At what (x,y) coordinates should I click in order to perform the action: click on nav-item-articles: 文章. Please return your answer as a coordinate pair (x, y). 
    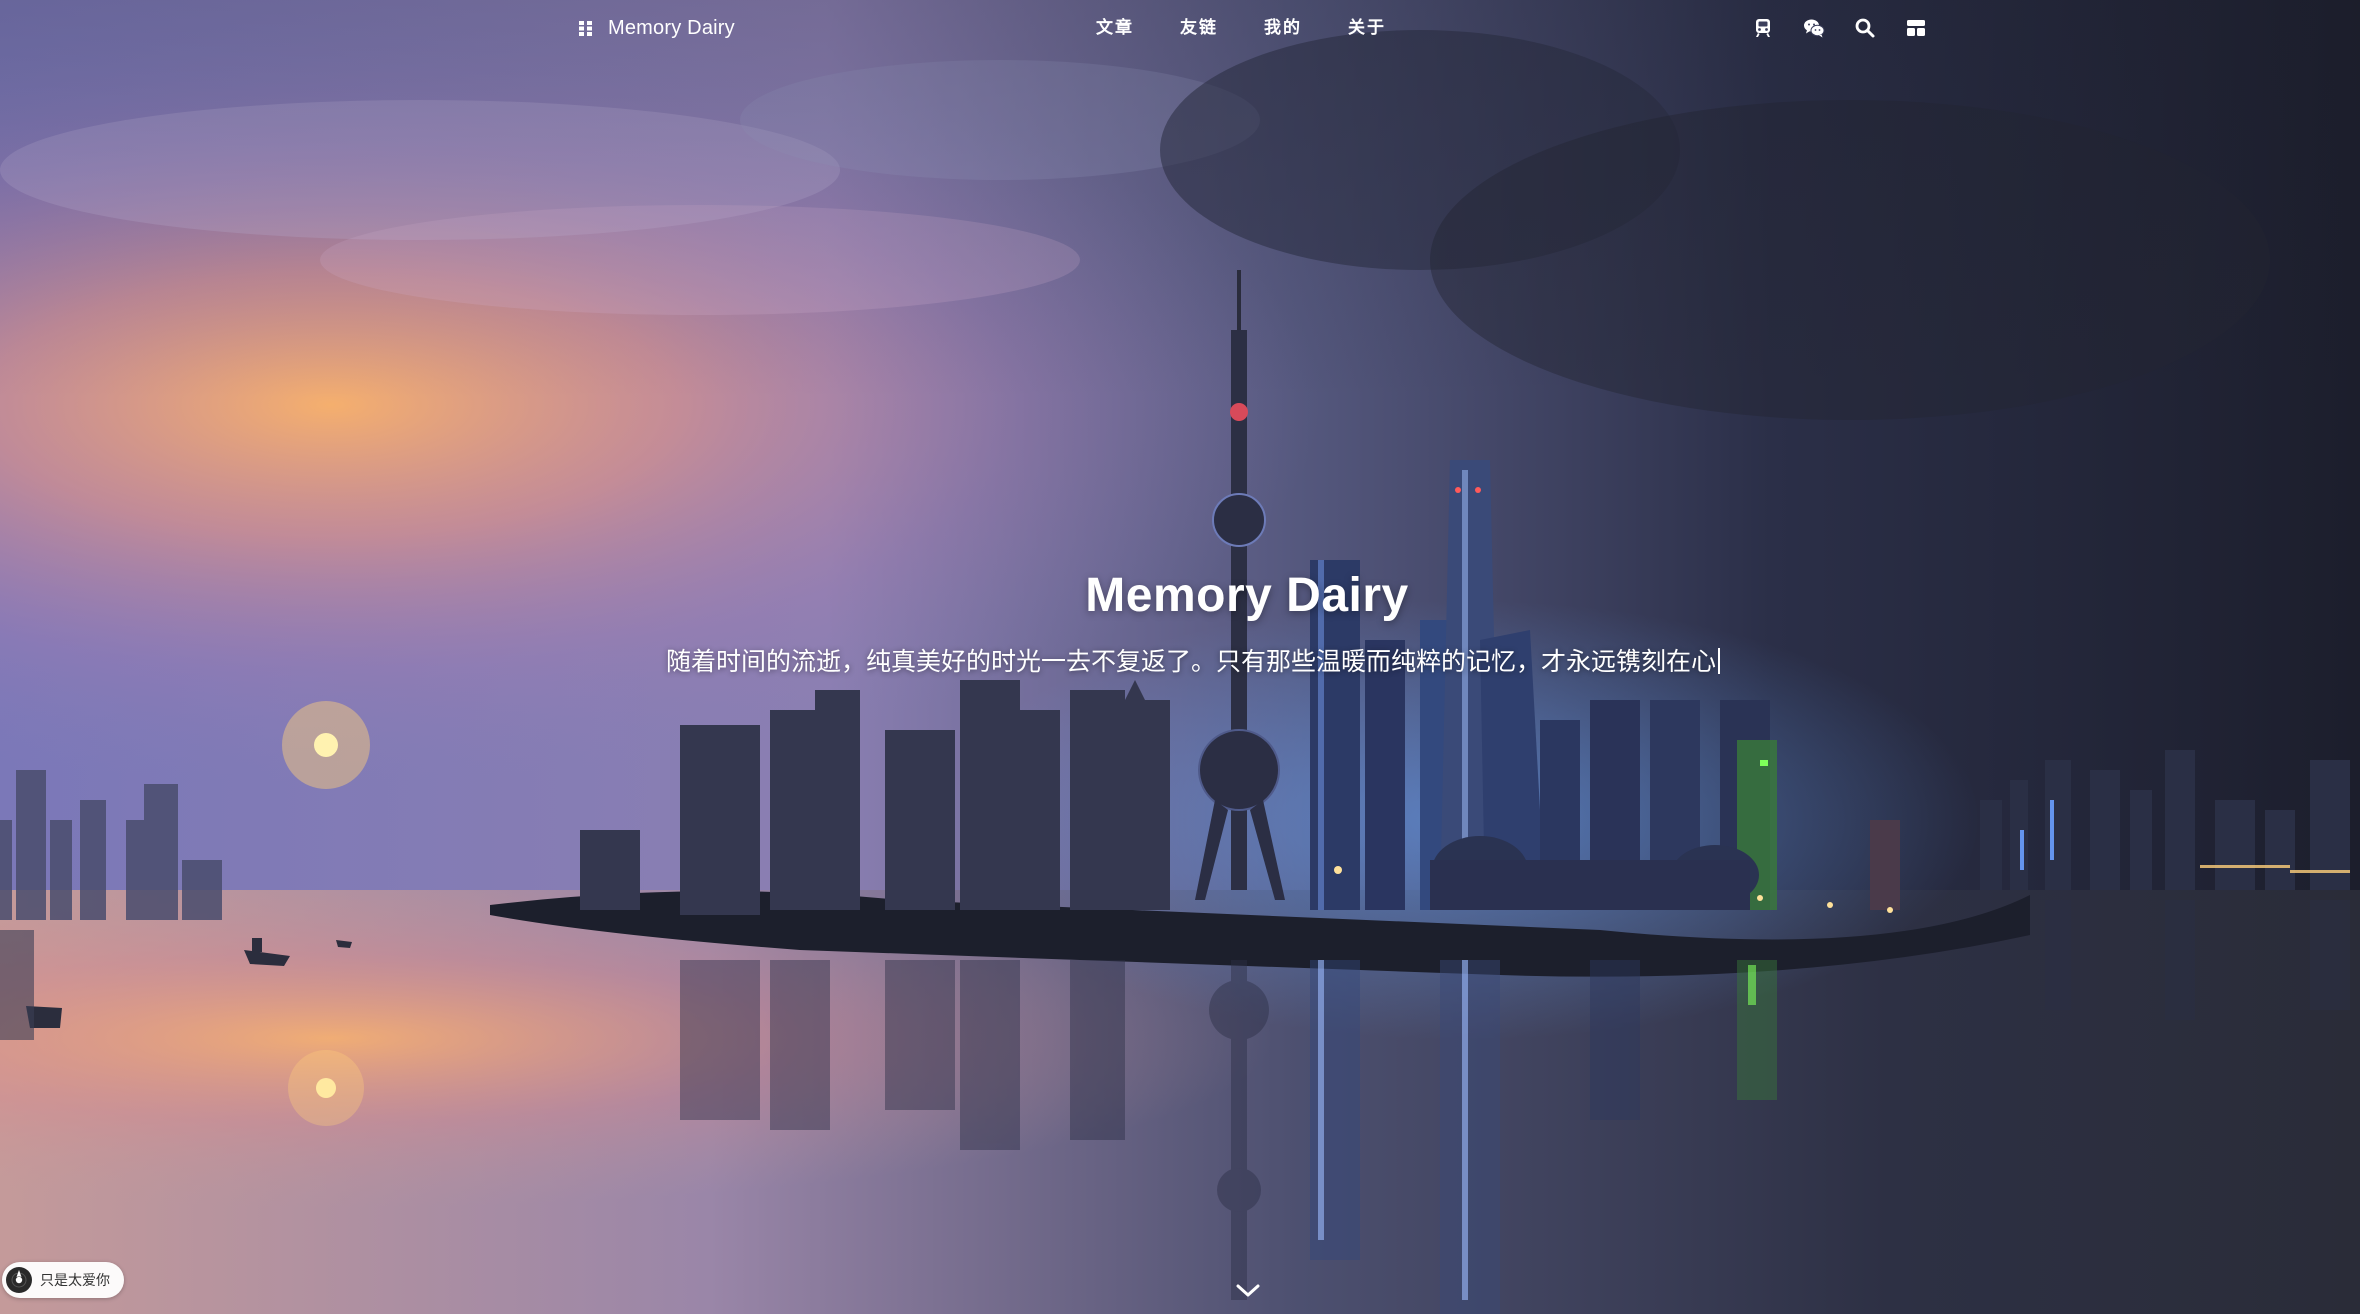
    Looking at the image, I should click on (1138, 28).